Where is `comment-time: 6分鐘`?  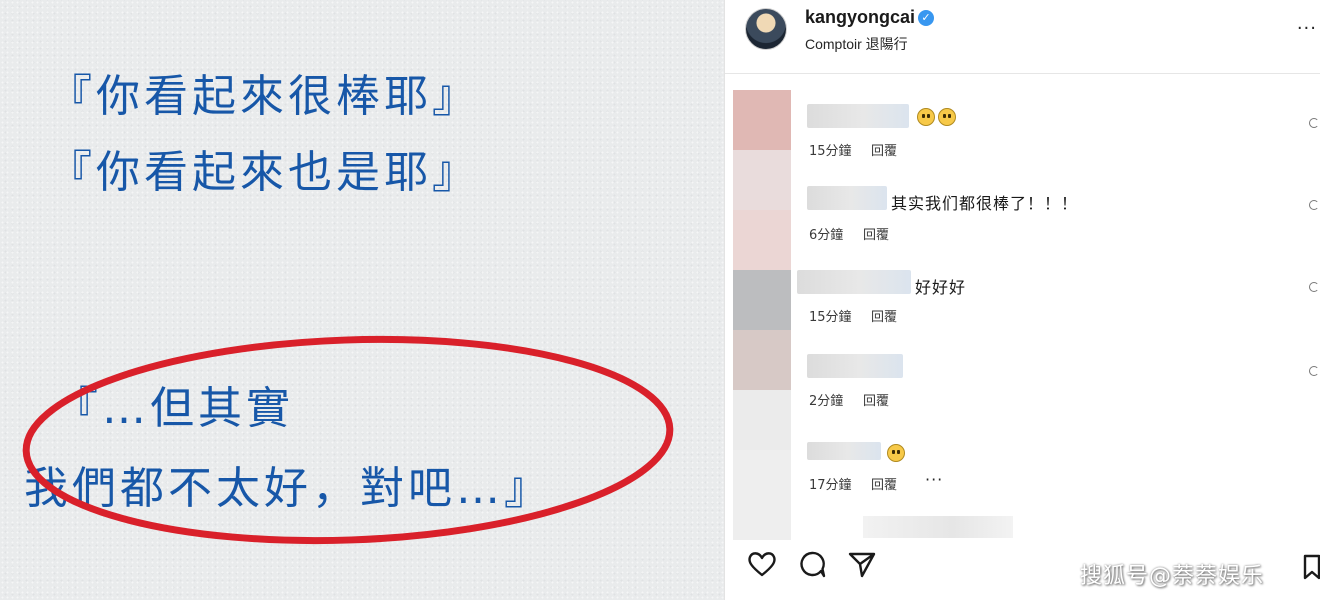 comment-time: 6分鐘 is located at coordinates (826, 235).